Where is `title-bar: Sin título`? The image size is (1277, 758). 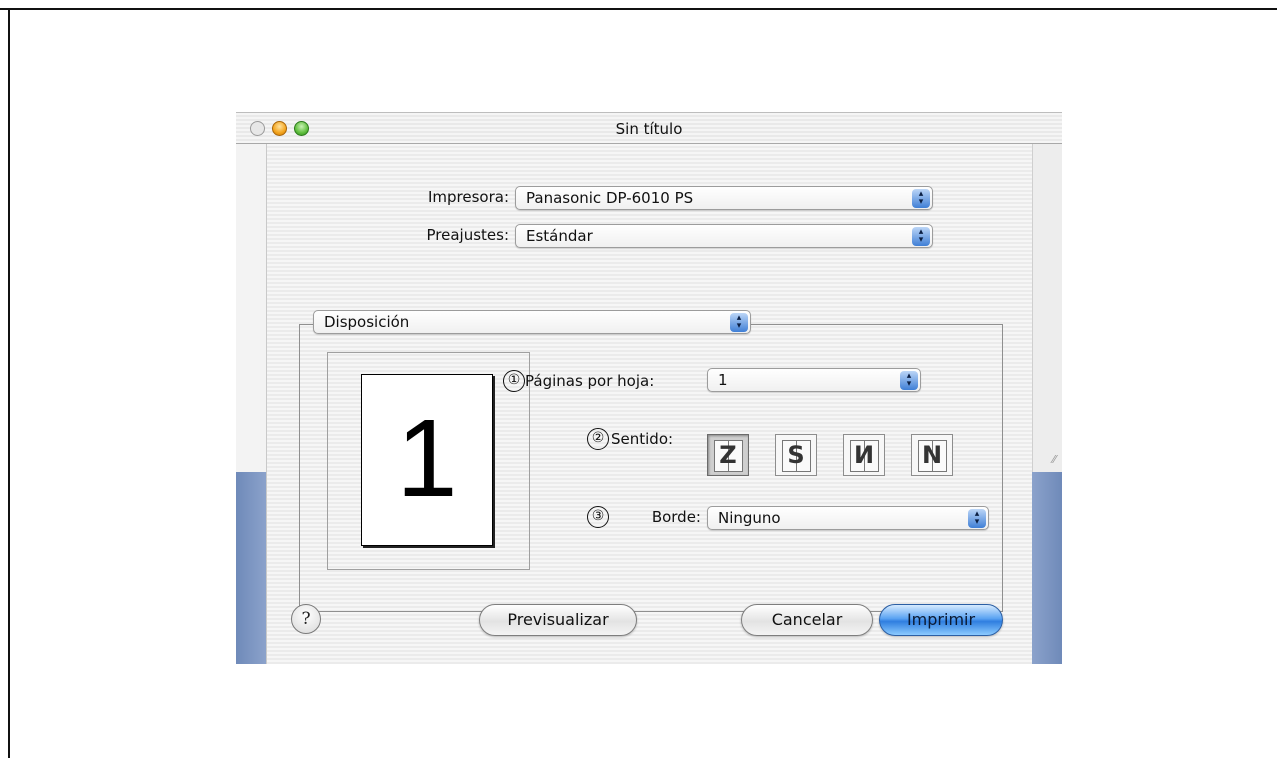 title-bar: Sin título is located at coordinates (649, 128).